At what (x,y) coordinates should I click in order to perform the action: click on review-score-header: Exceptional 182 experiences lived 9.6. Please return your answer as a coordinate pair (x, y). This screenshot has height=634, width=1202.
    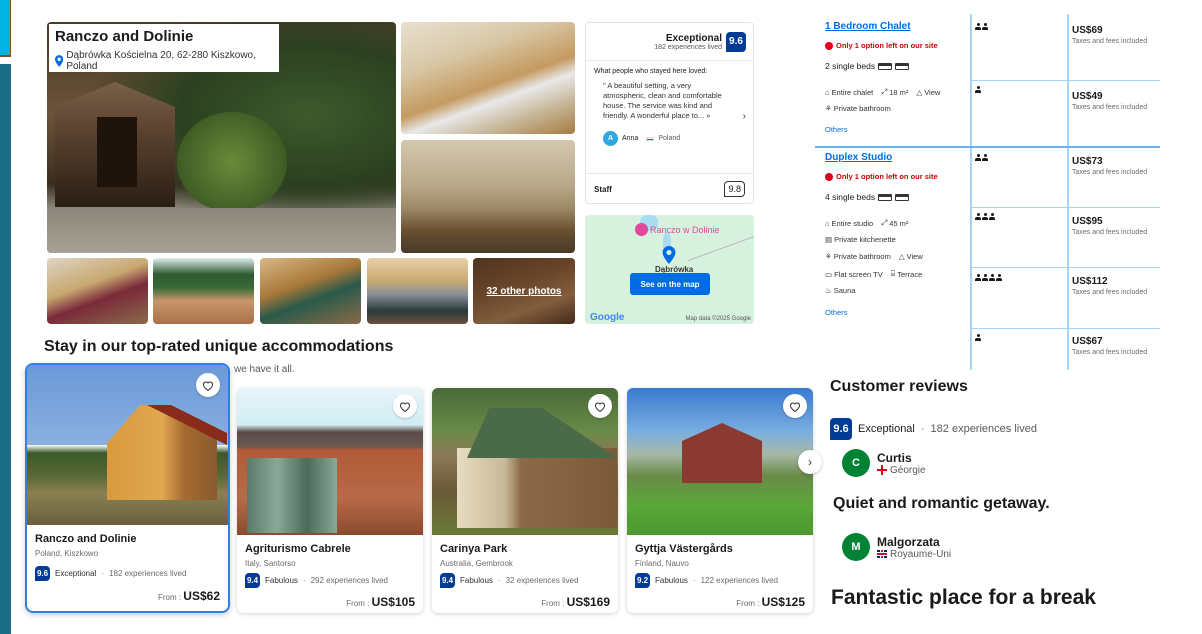
    Looking at the image, I should click on (669, 42).